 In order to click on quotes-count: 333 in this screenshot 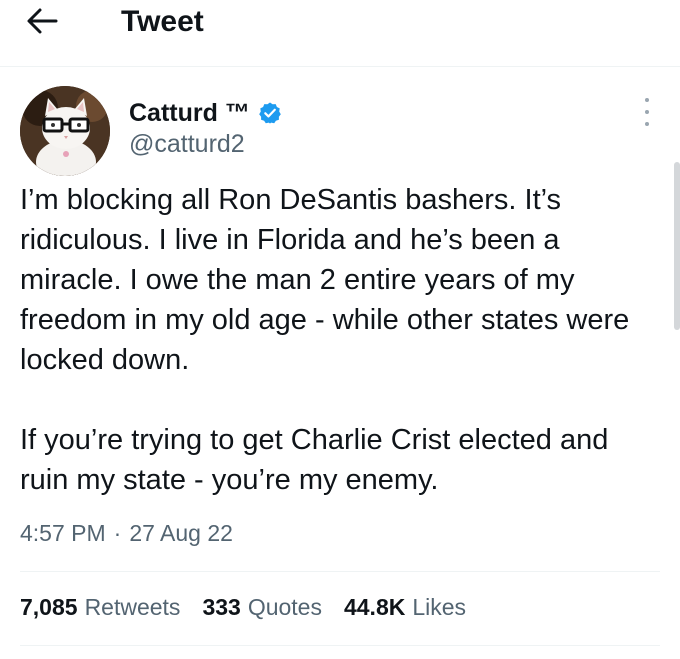, I will do `click(221, 607)`.